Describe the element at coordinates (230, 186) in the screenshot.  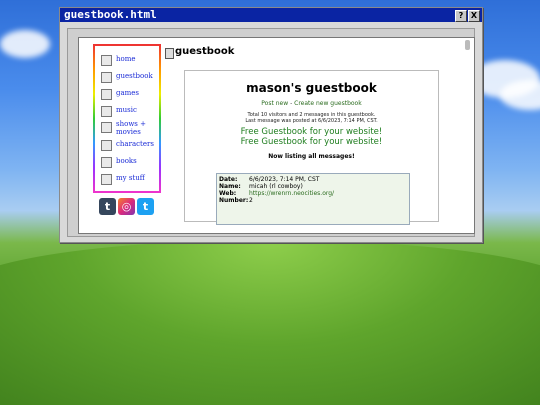
I see `entry-label: Name:` at that location.